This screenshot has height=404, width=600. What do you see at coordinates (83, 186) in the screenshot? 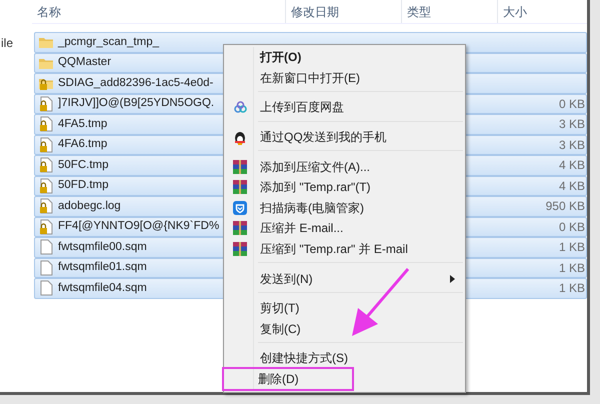
I see `file-name: 50FD.tmp` at bounding box center [83, 186].